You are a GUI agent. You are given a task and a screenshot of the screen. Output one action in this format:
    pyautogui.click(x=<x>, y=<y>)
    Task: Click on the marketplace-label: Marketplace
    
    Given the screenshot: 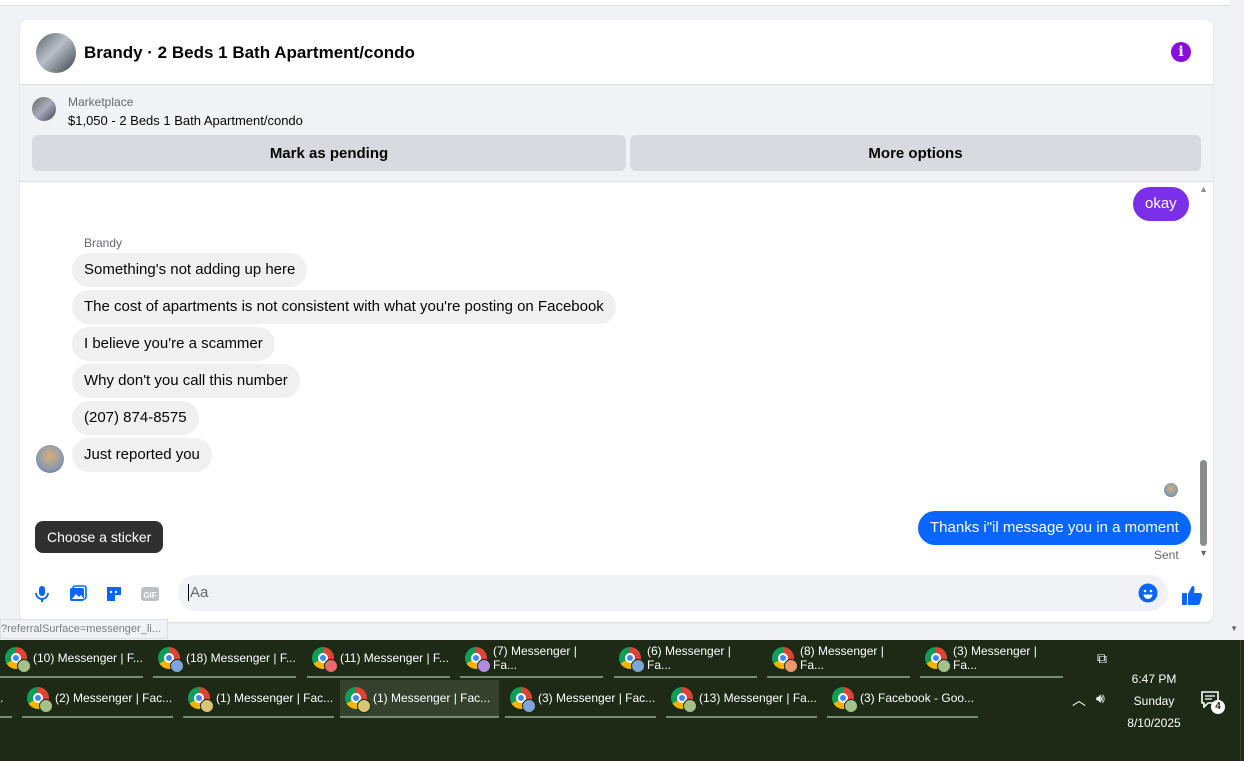 What is the action you would take?
    pyautogui.click(x=101, y=102)
    